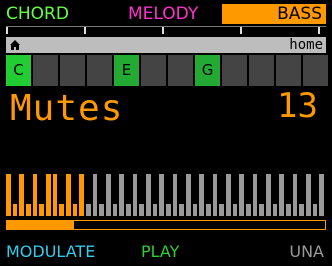 This screenshot has width=332, height=266. What do you see at coordinates (306, 45) in the screenshot?
I see `location-label: home` at bounding box center [306, 45].